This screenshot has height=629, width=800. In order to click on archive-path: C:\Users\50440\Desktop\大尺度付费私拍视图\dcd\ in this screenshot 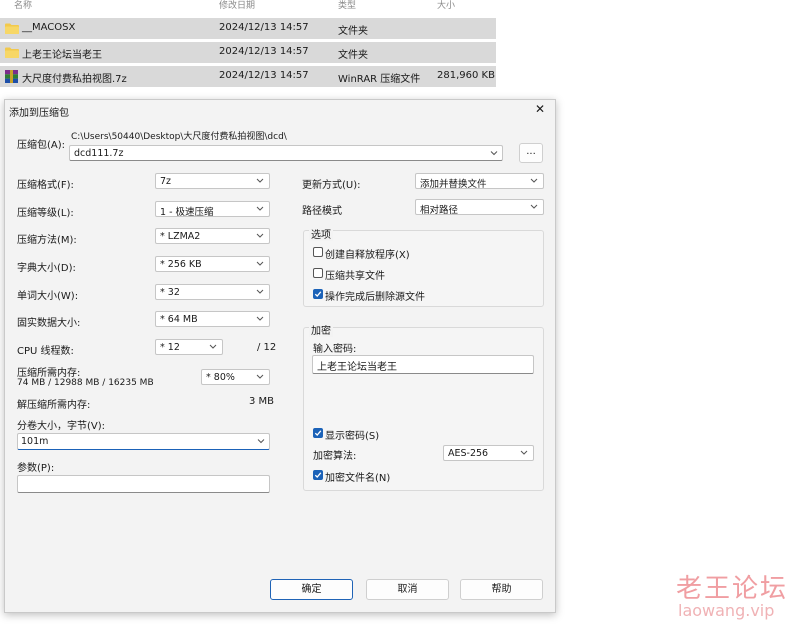, I will do `click(179, 137)`.